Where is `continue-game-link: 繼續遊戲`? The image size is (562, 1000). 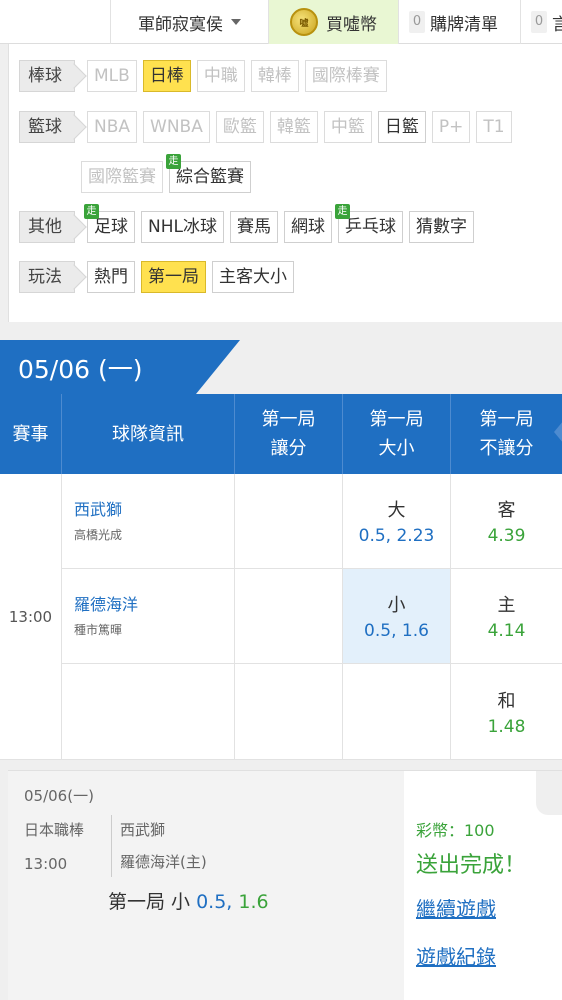 continue-game-link: 繼續遊戲 is located at coordinates (456, 907).